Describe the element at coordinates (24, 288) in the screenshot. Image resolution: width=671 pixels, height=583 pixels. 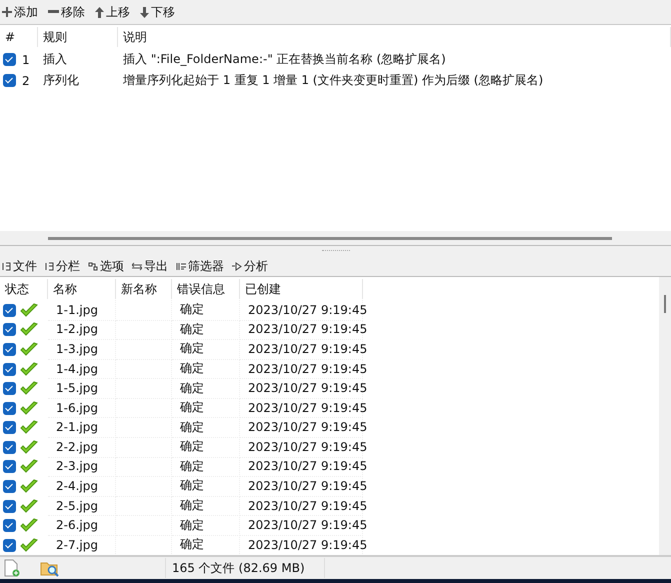
I see `column-header: 状态` at that location.